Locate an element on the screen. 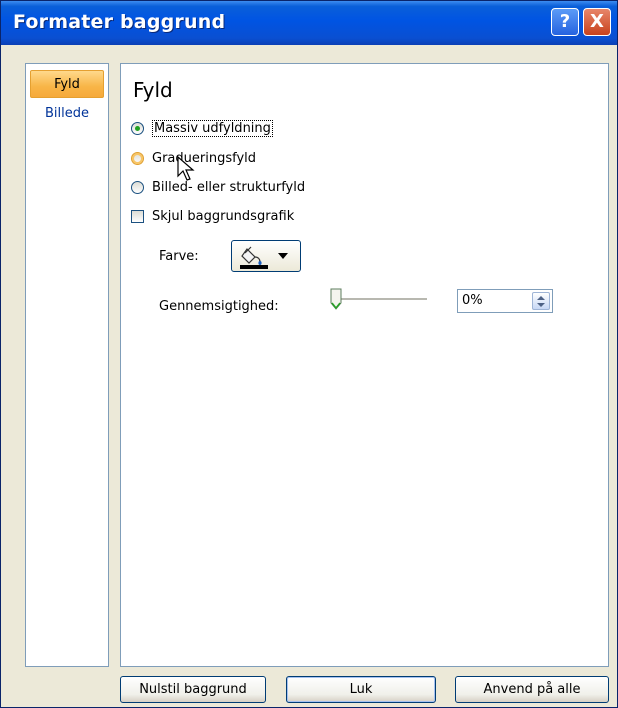 Image resolution: width=618 pixels, height=708 pixels. color-picker-button is located at coordinates (266, 256).